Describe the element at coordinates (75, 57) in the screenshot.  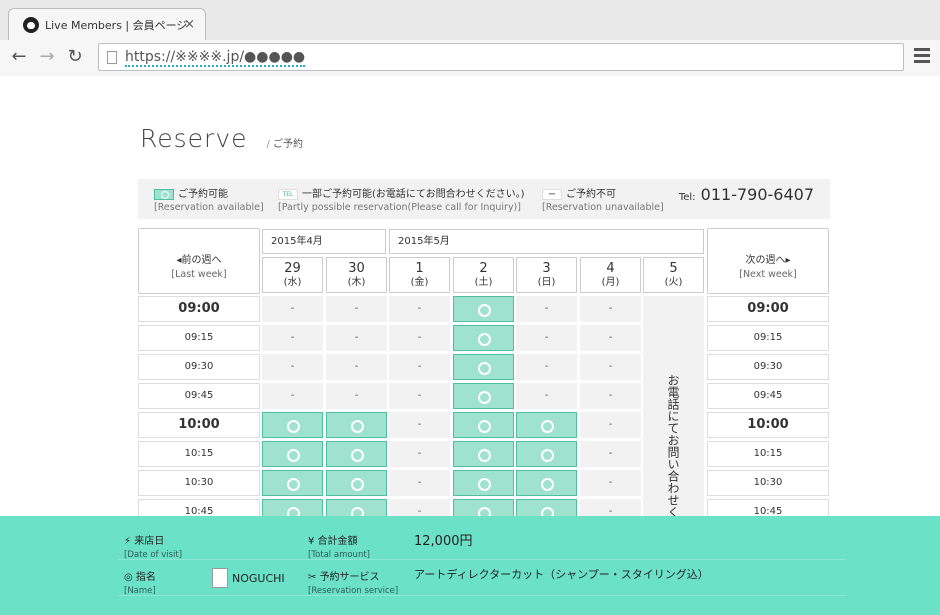
I see `reload-icon: ↻` at that location.